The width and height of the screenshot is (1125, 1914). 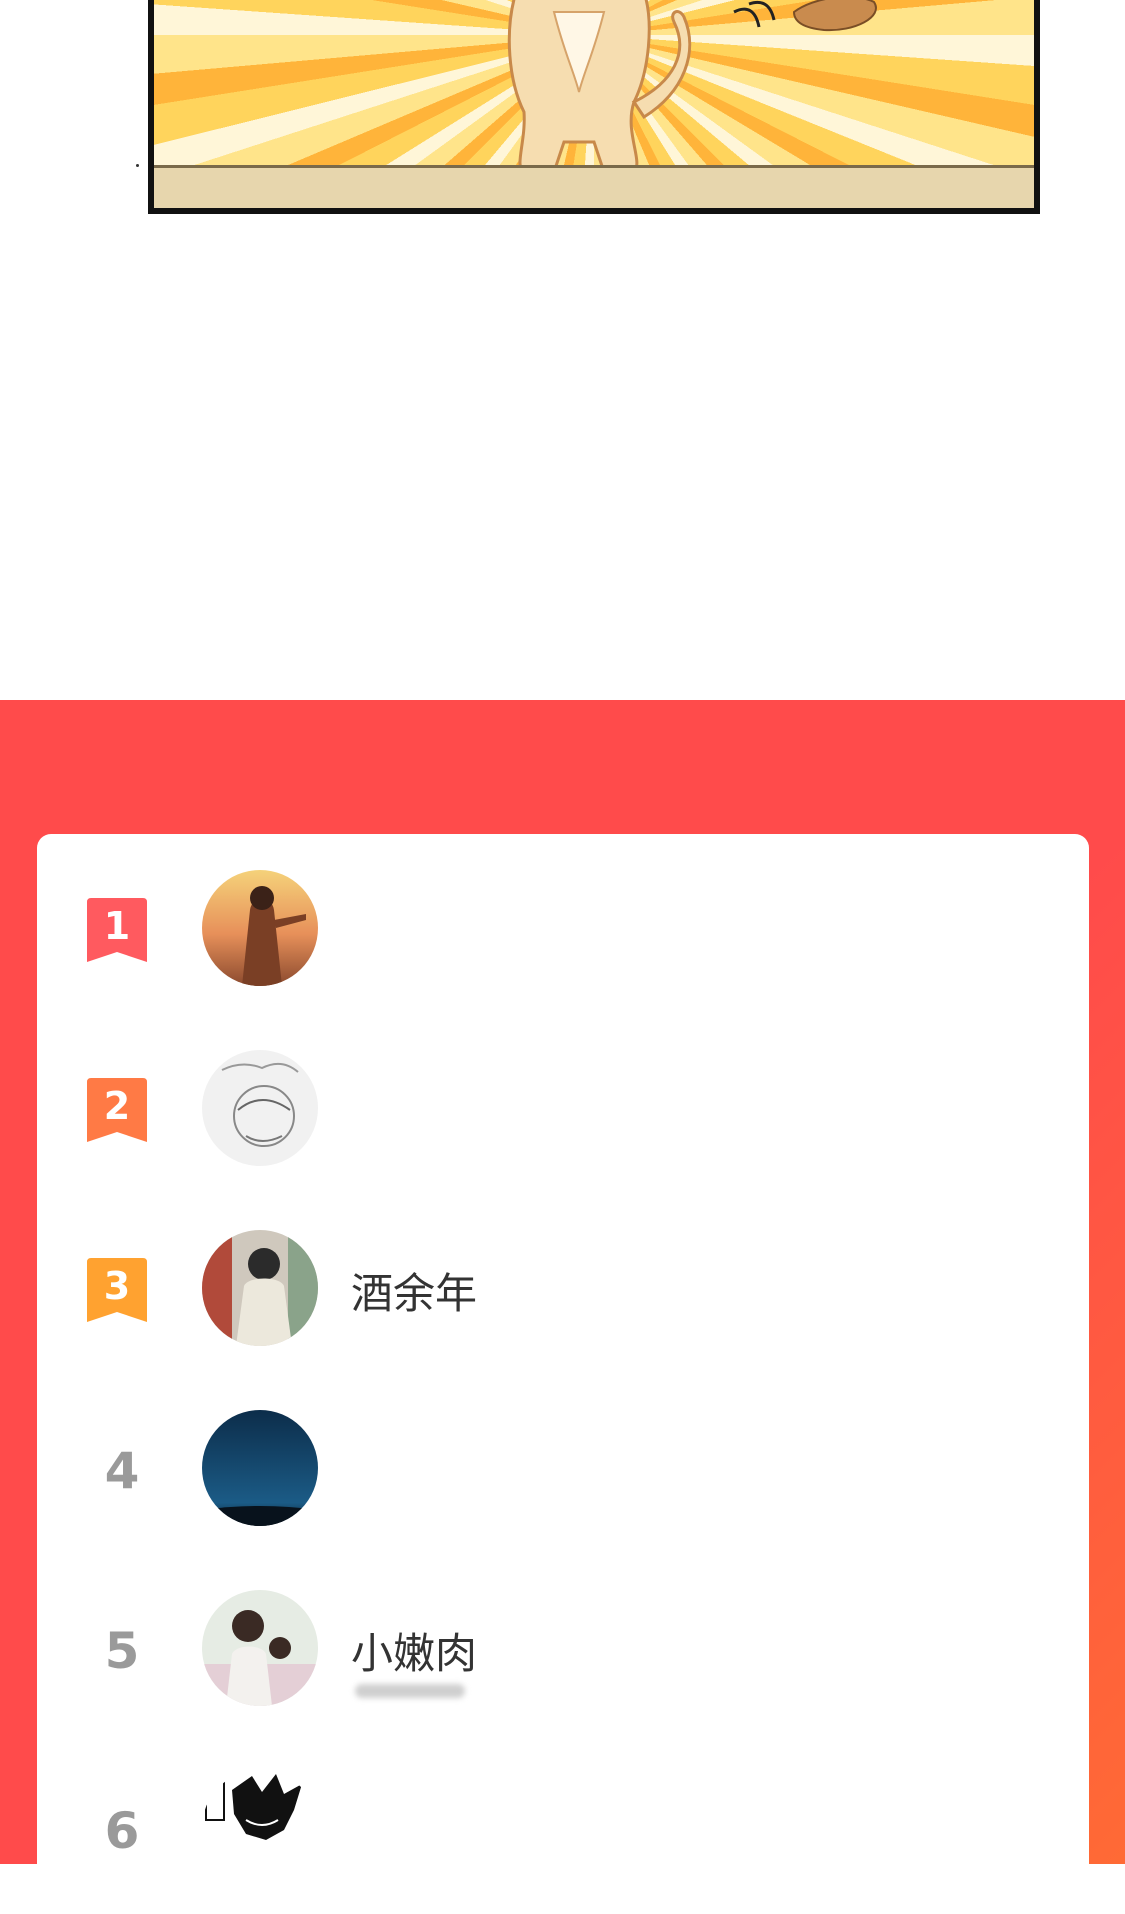 I want to click on ranking-row: 2, so click(x=563, y=1104).